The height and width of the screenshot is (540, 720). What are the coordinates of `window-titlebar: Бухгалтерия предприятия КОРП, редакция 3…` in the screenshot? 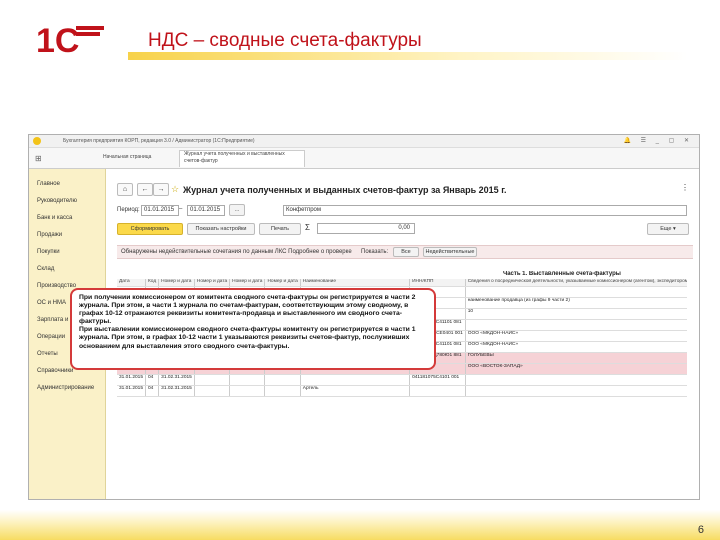 It's located at (364, 141).